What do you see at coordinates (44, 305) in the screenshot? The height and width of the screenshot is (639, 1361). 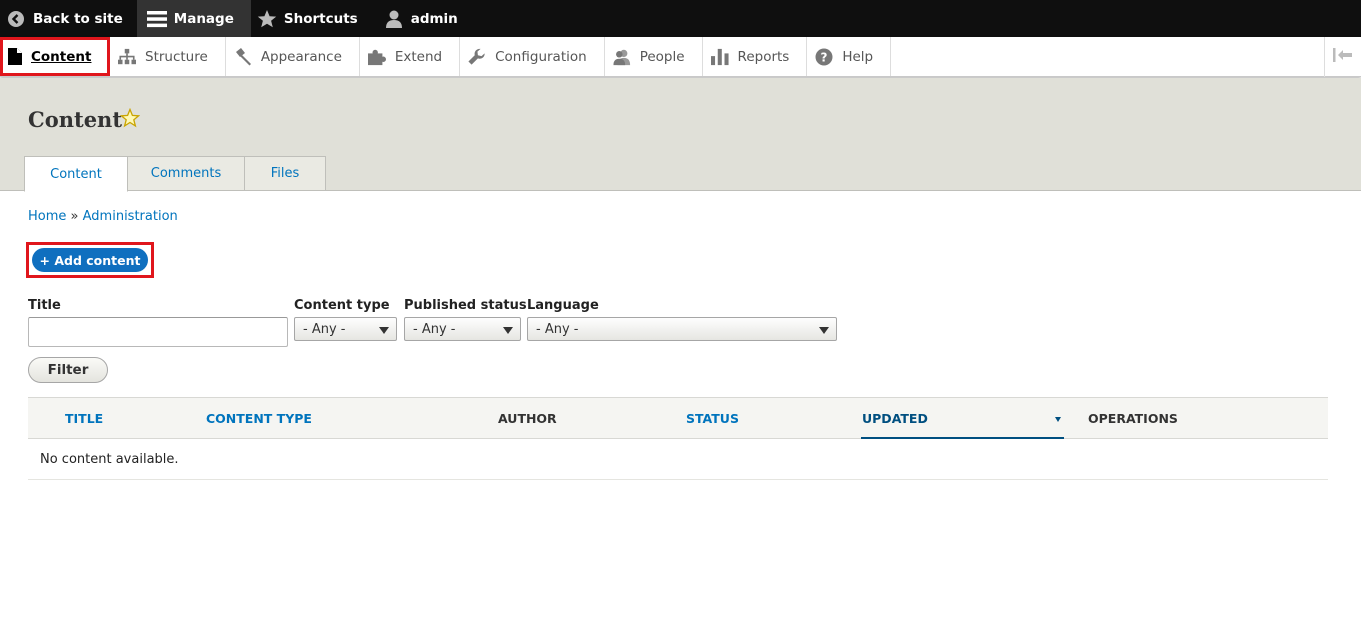 I see `title-filter-label: Title` at bounding box center [44, 305].